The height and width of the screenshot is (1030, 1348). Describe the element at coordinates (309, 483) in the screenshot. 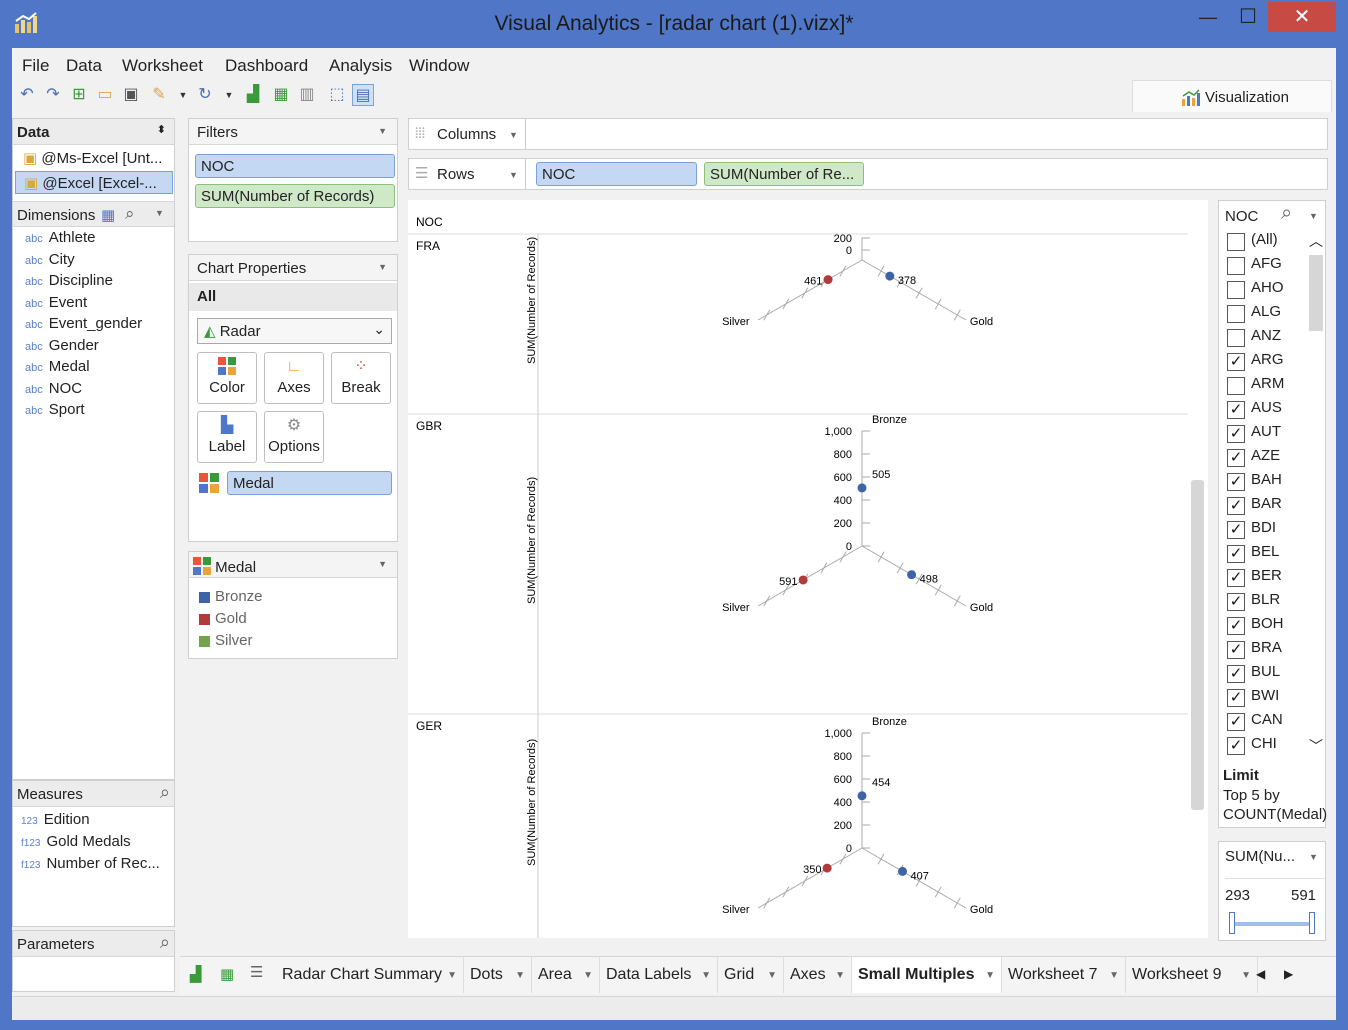

I see `color-field-pill: Medal` at that location.